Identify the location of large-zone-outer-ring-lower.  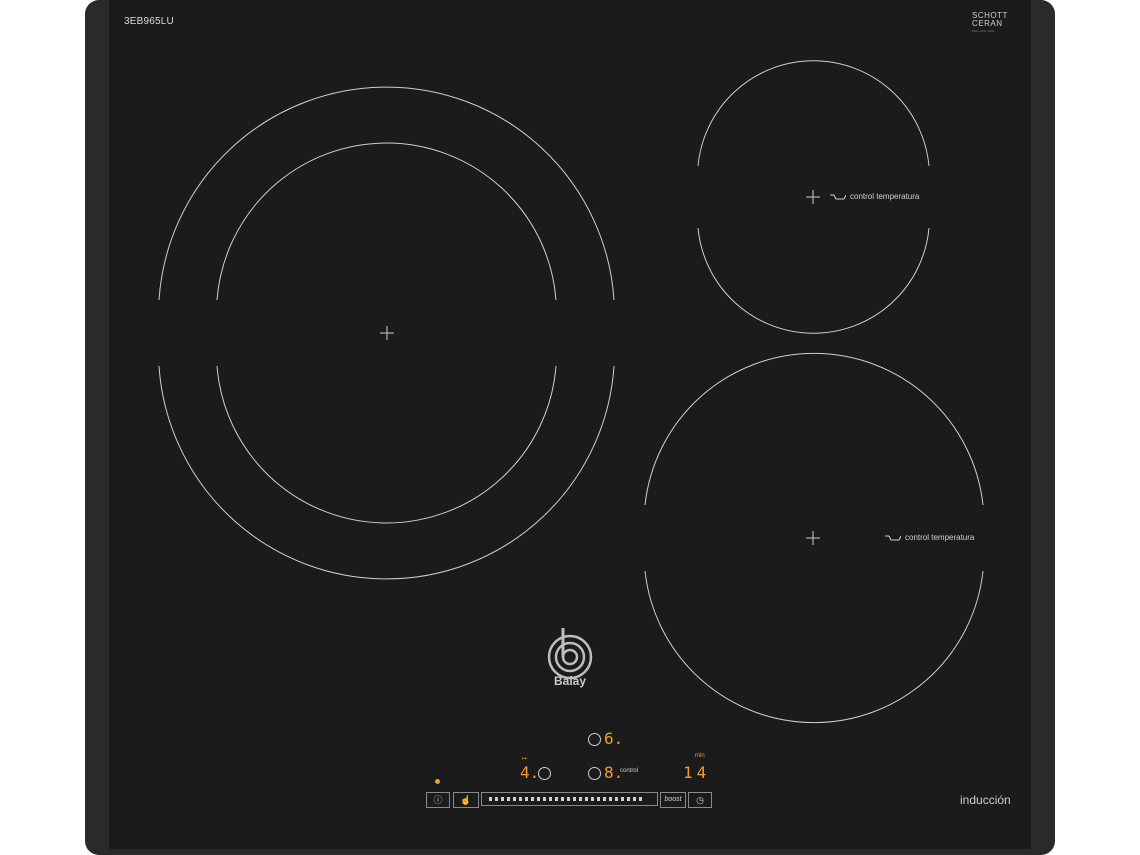
(386, 472).